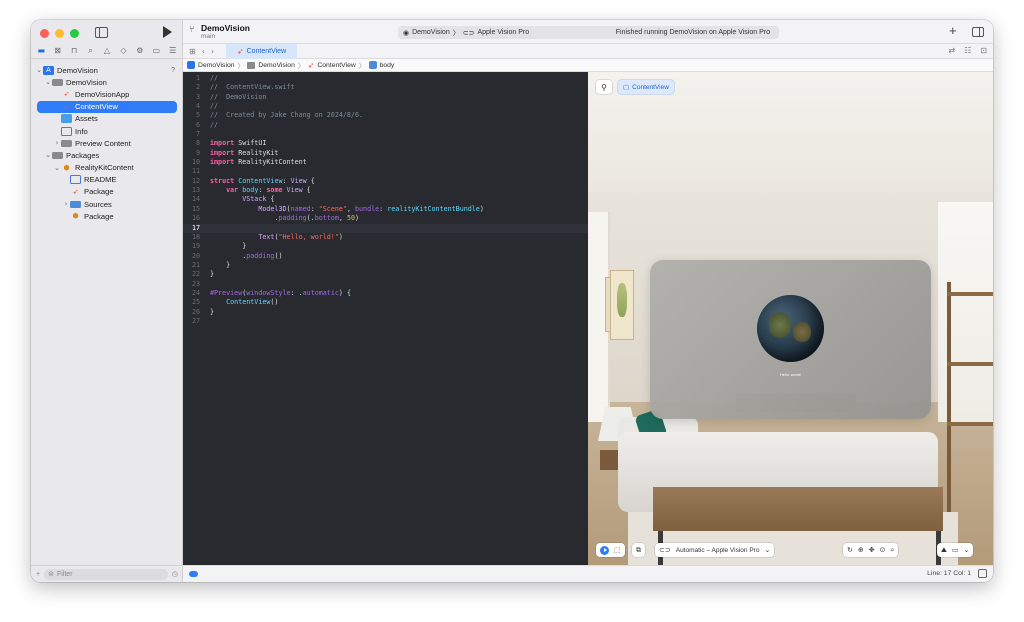 This screenshot has height=622, width=1024. Describe the element at coordinates (59, 33) in the screenshot. I see `minimize-window-button` at that location.